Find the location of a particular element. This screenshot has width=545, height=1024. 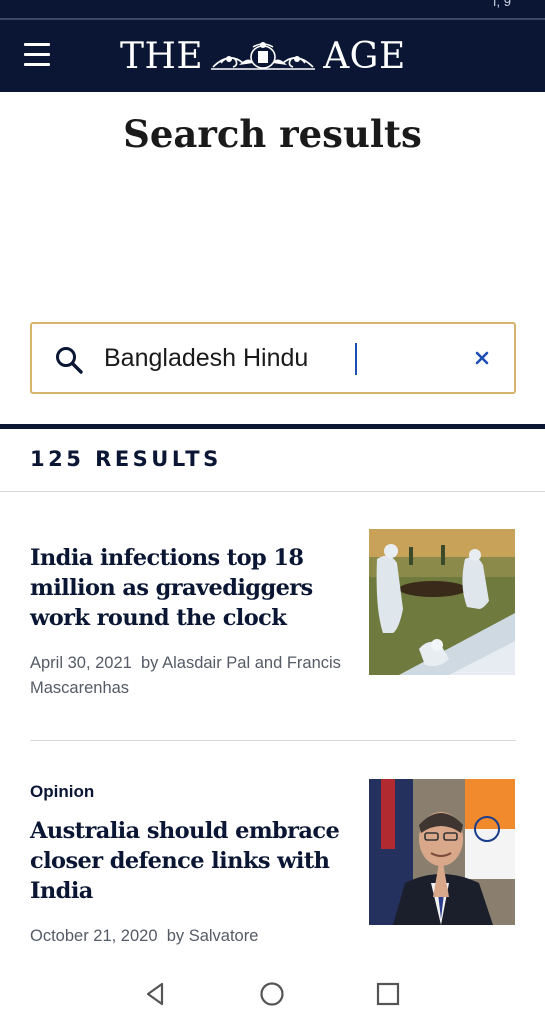

article-byline: by Salvatore is located at coordinates (212, 936).